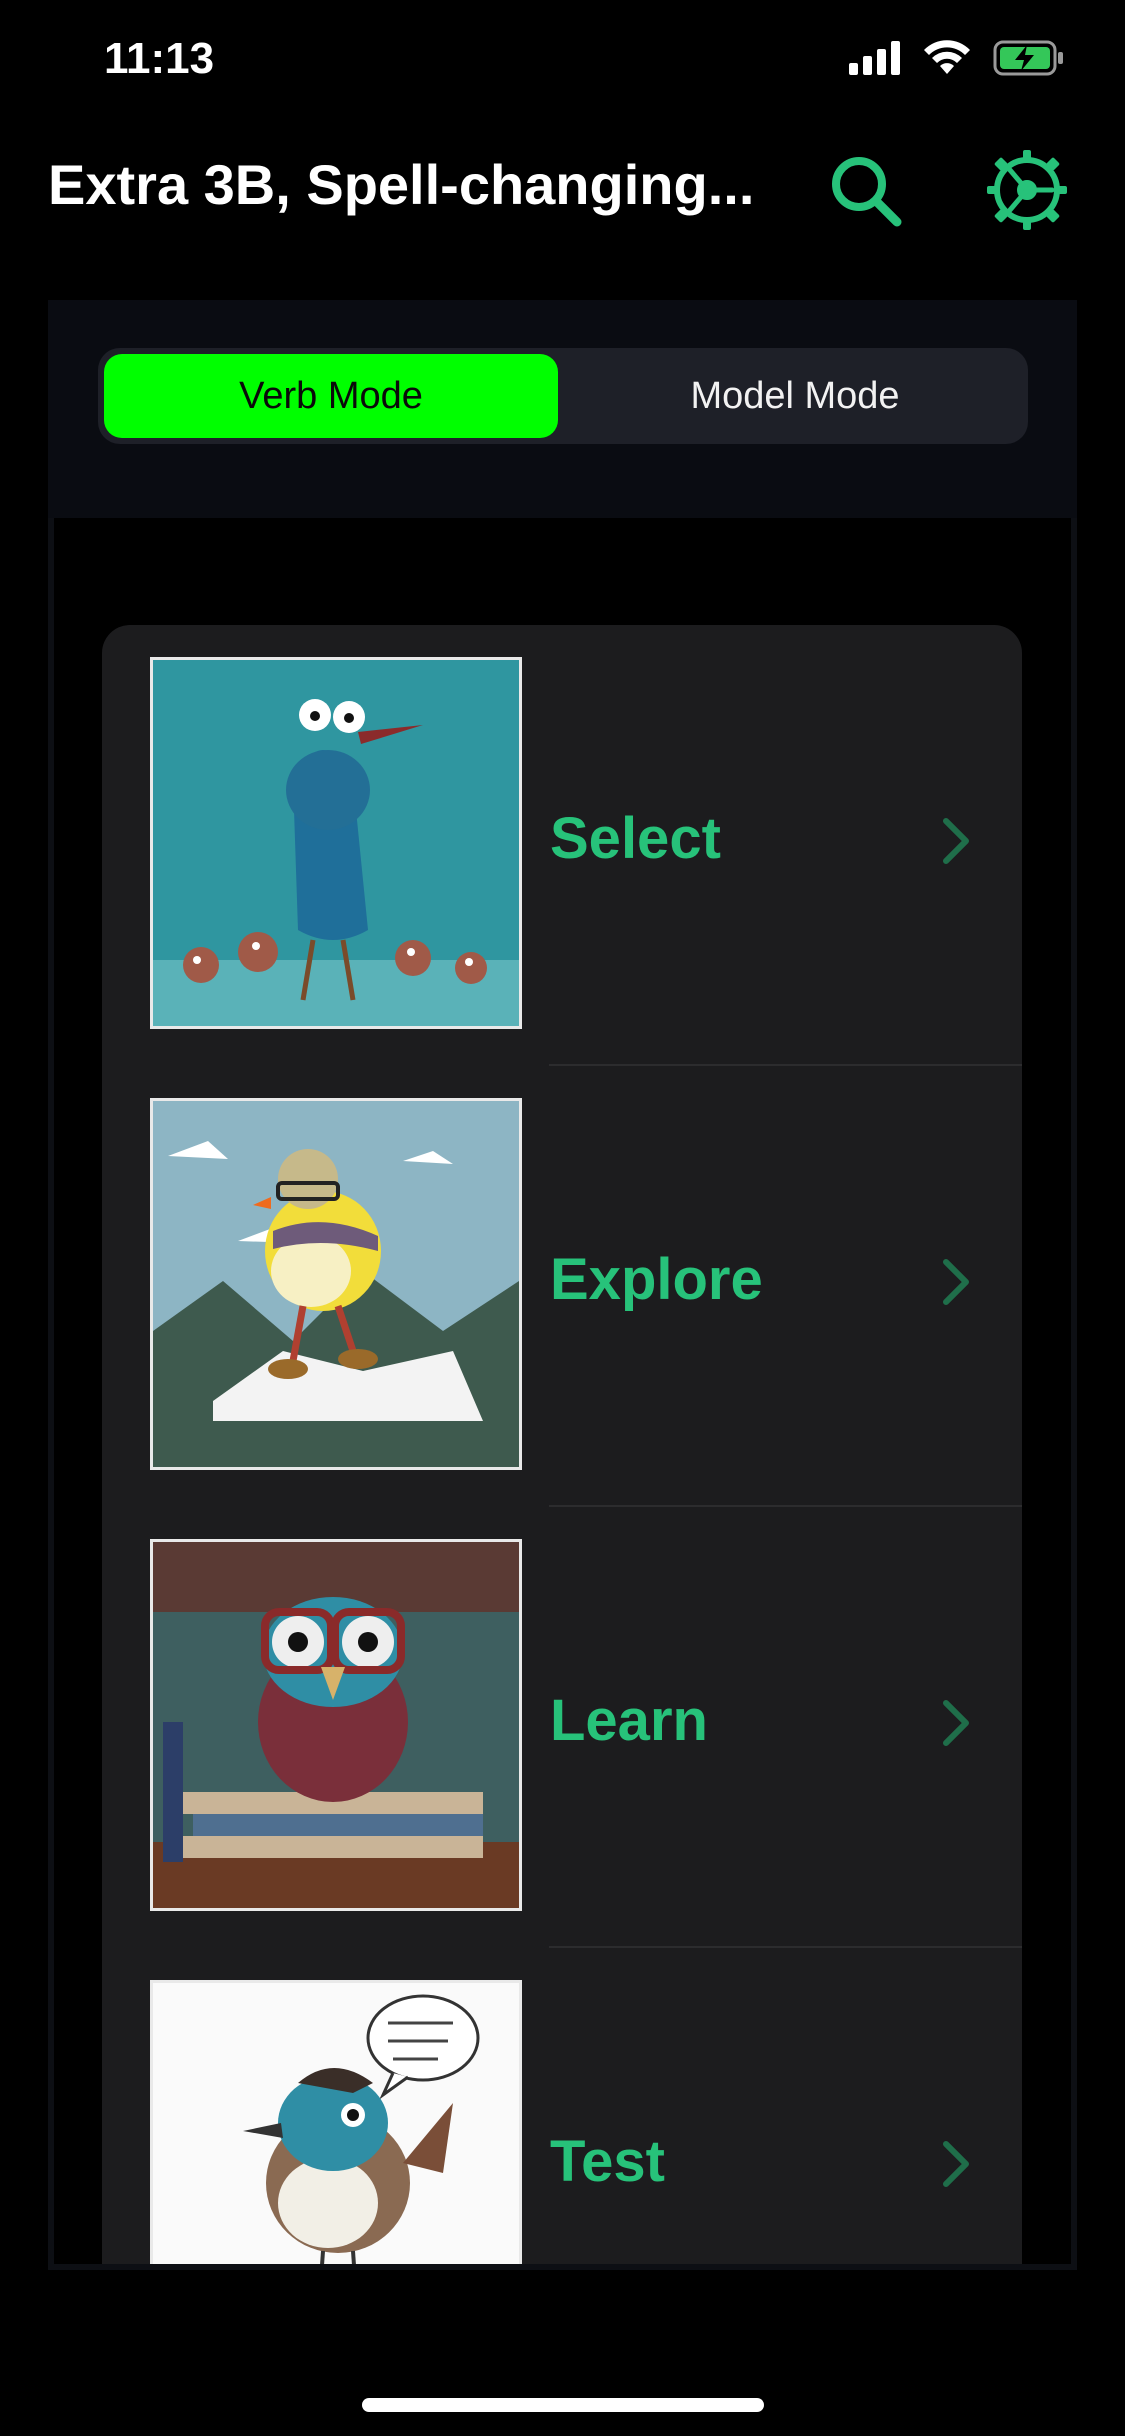 The width and height of the screenshot is (1125, 2436). I want to click on content-frame-bottom-edge, so click(562, 2267).